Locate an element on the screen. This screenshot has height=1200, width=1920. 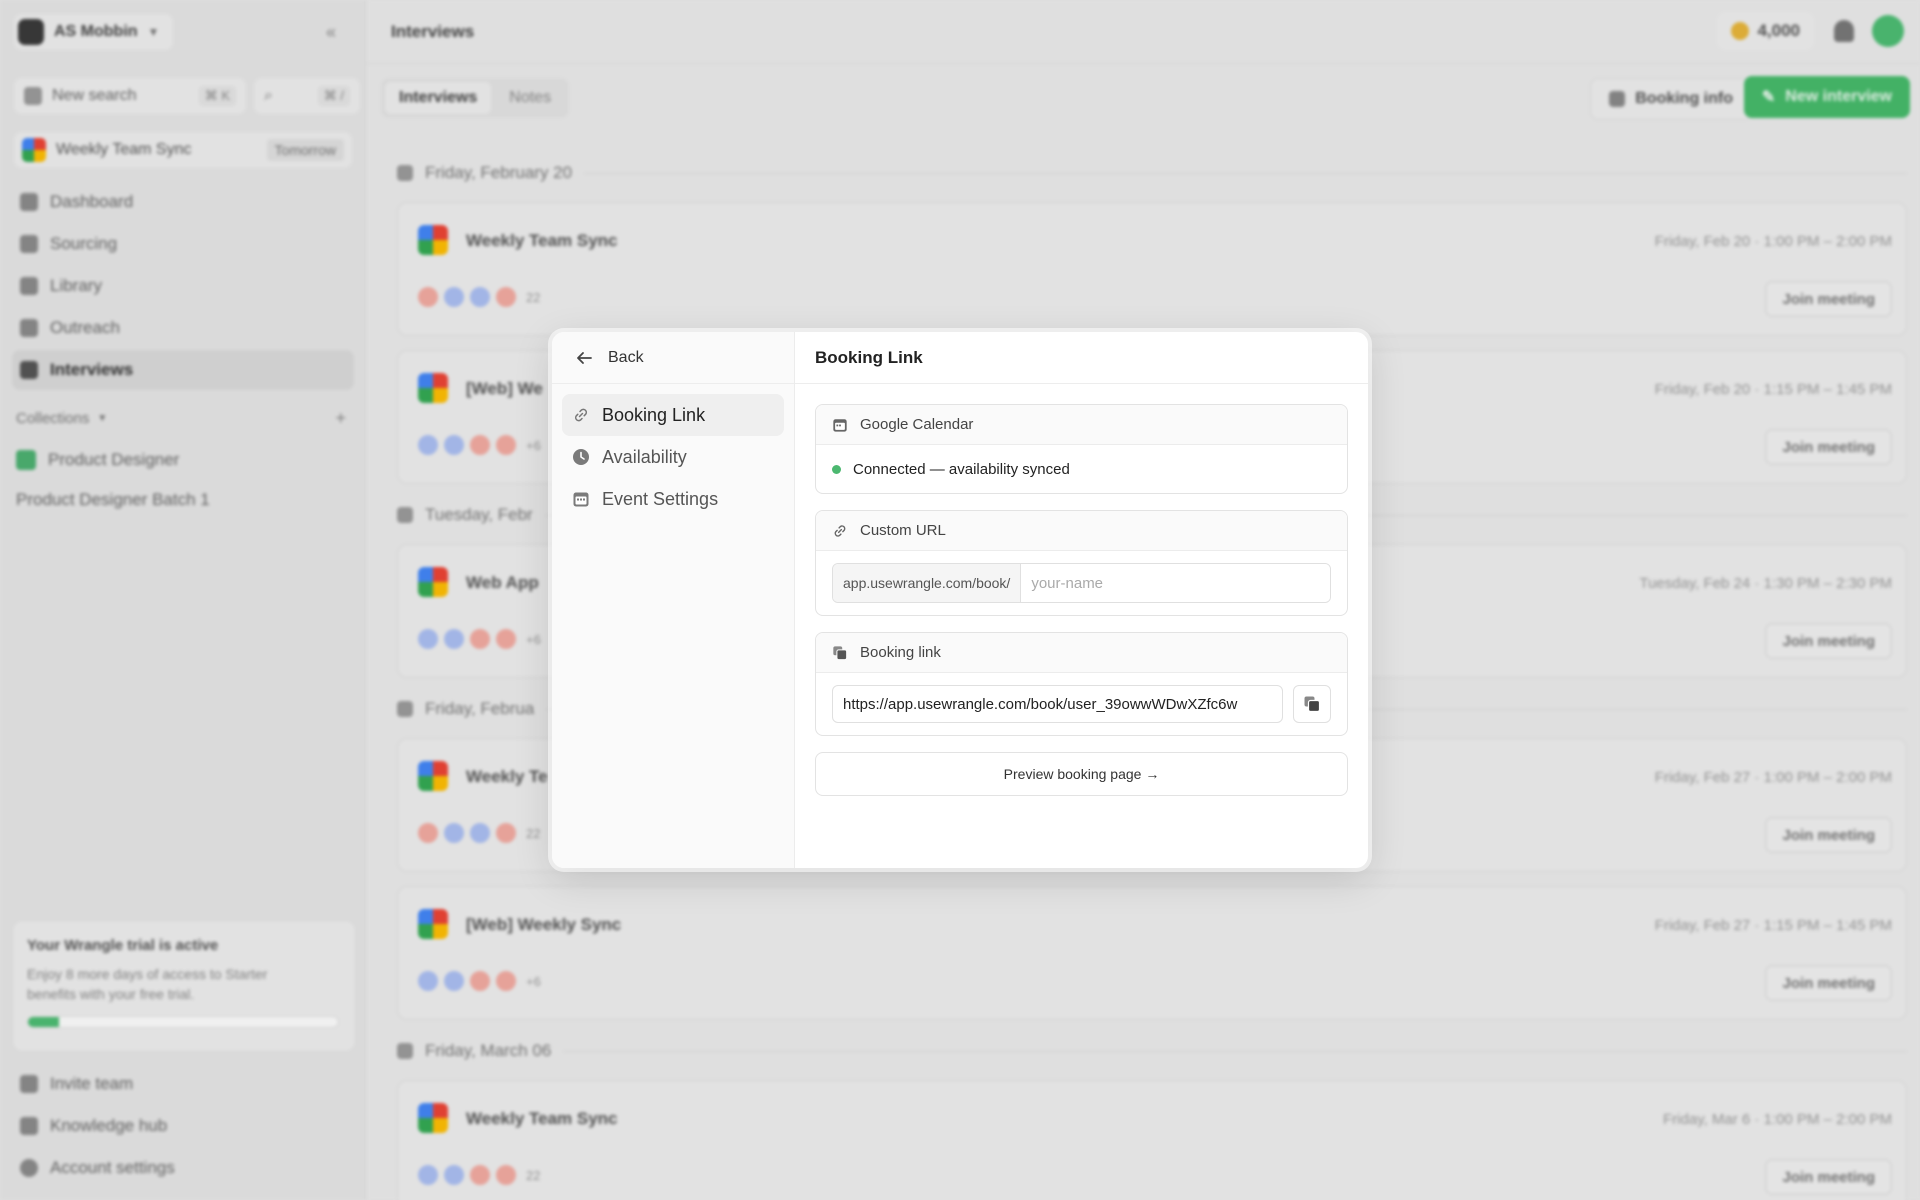
status-dot-icon is located at coordinates (836, 469).